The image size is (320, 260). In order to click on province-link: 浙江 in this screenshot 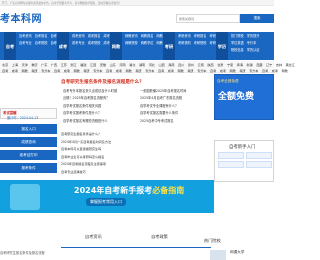, I will do `click(73, 65)`.